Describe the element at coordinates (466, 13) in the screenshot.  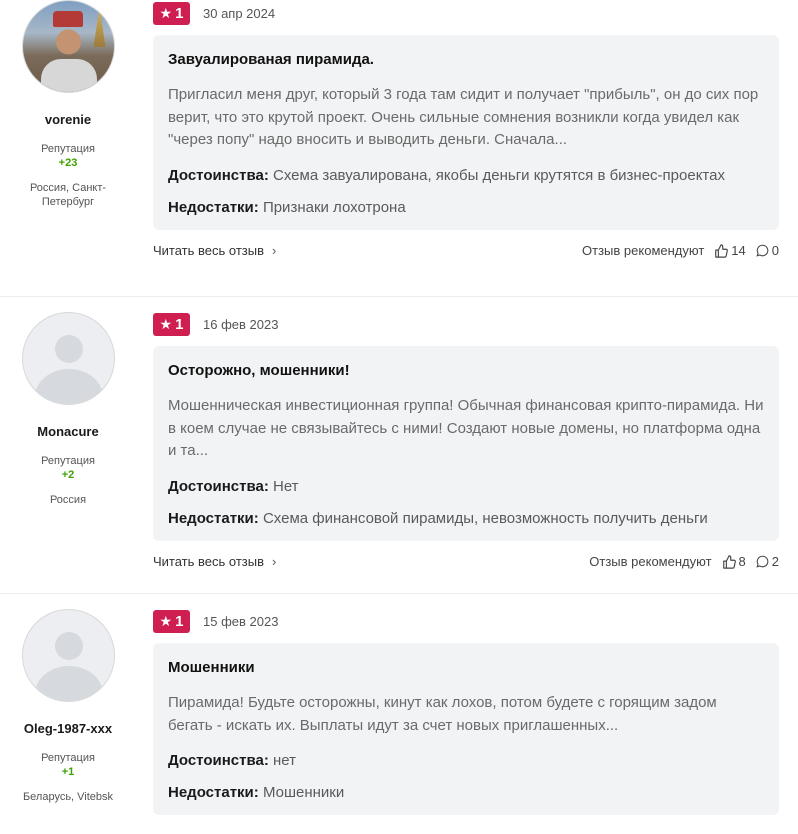
I see `review-meta: ★ 1 30 апр 2024` at that location.